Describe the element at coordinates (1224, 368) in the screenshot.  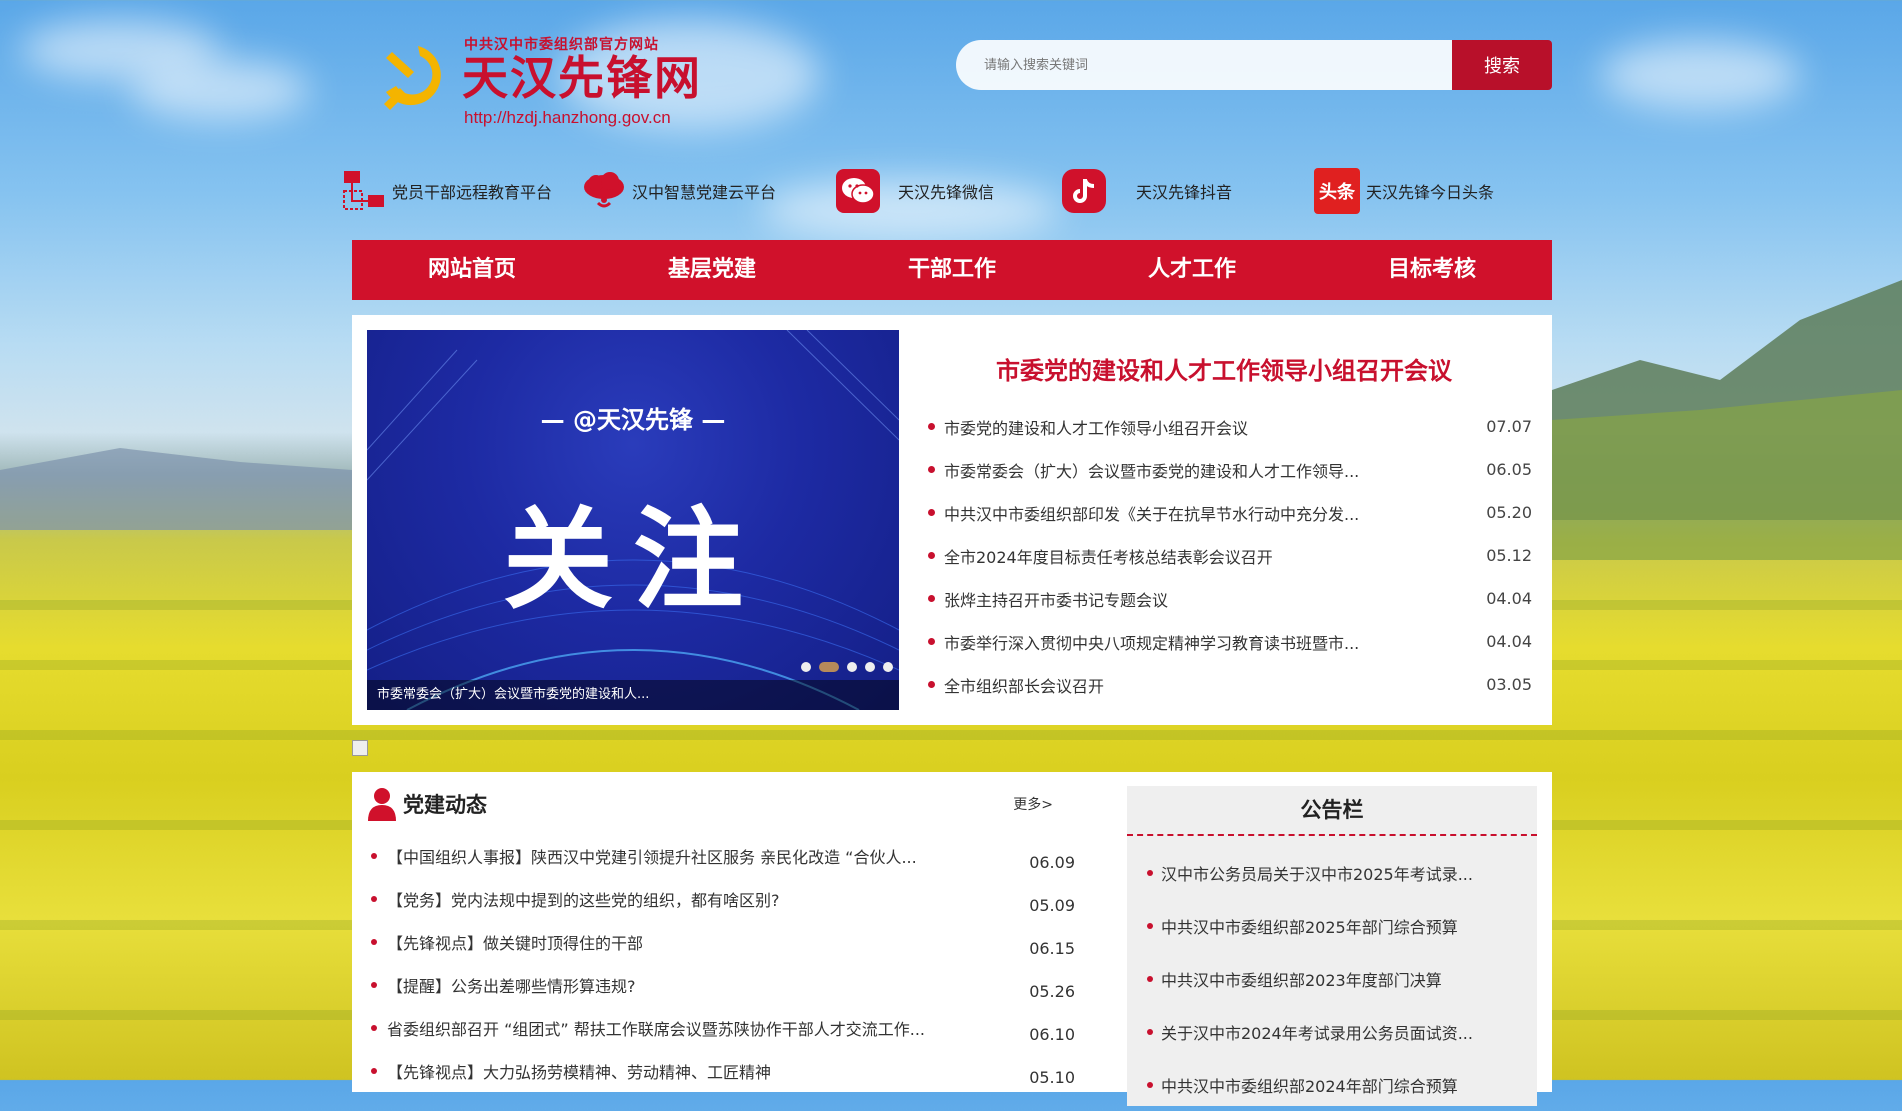
I see `featured-headline: 市委党的建设和人才工作领导小组召开会议` at that location.